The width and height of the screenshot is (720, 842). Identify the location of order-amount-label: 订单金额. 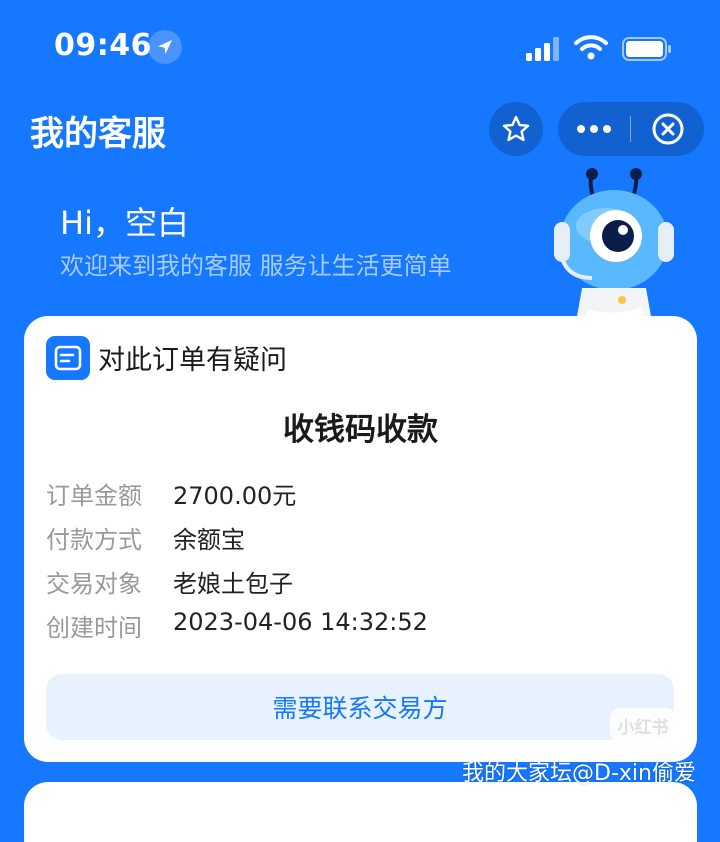
(94, 496).